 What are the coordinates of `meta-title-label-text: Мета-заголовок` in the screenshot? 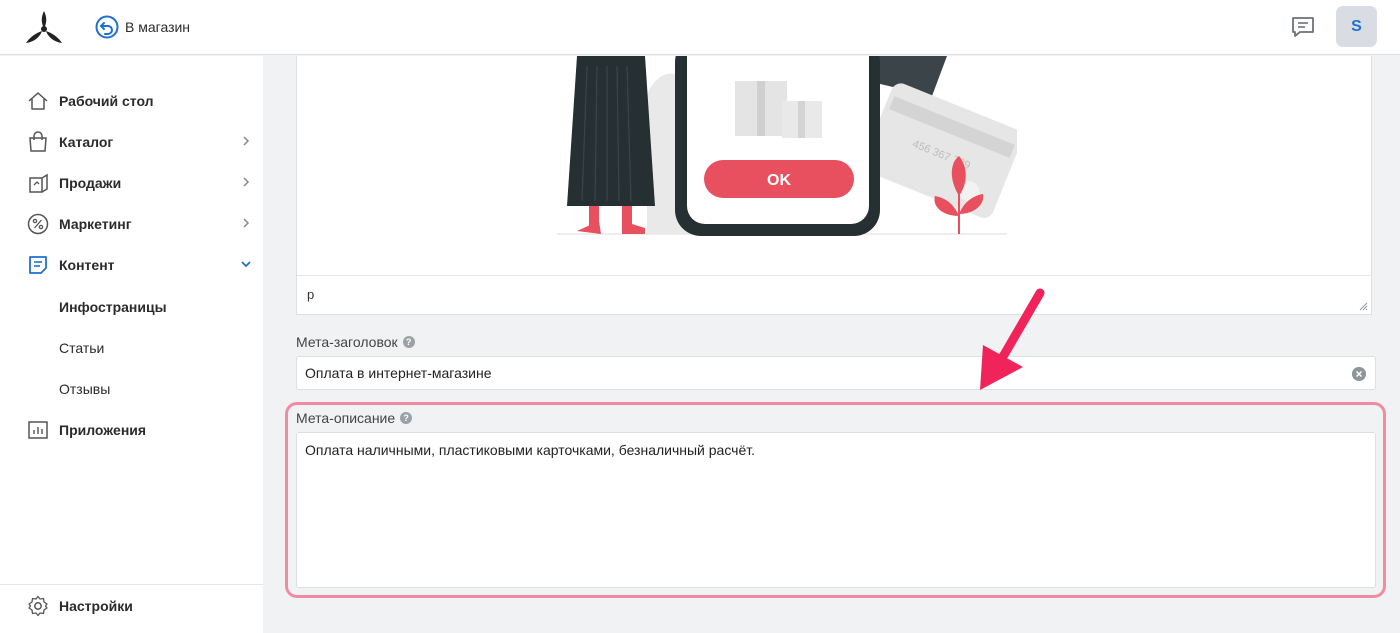 It's located at (347, 342).